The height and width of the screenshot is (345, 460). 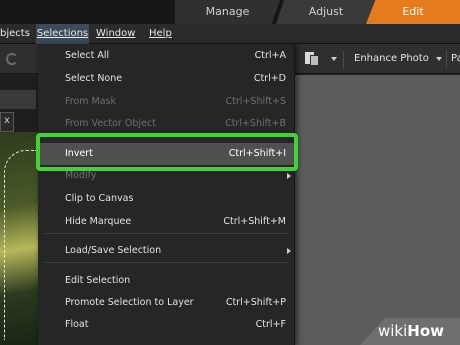 What do you see at coordinates (129, 302) in the screenshot?
I see `menu-item-label: Promote Selection to Layer` at bounding box center [129, 302].